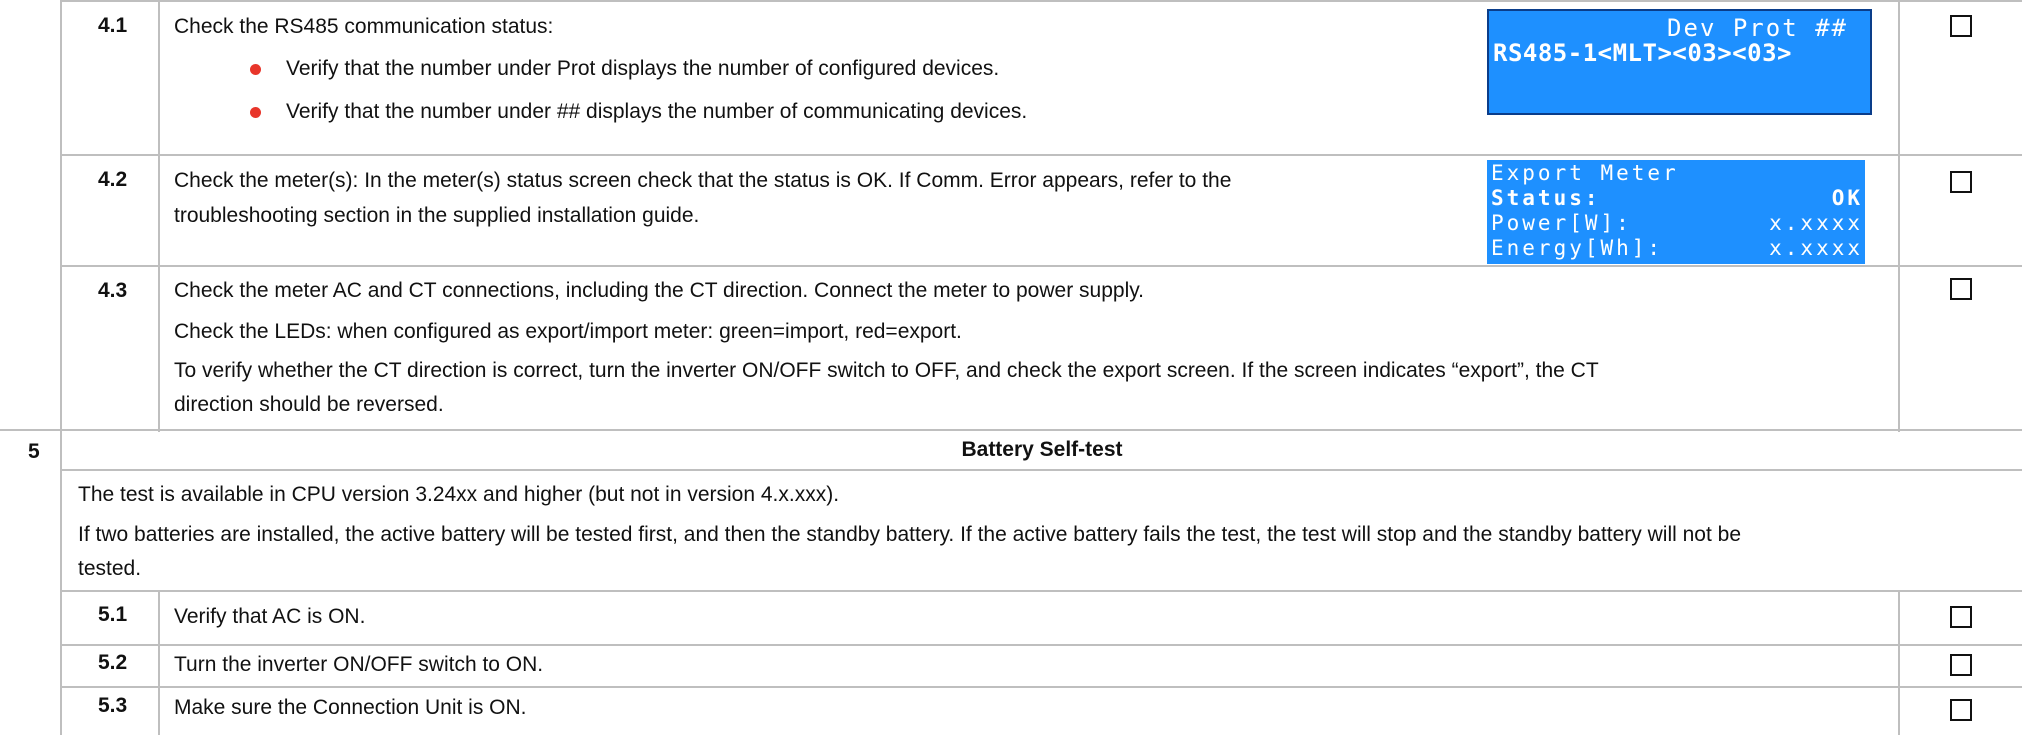 The height and width of the screenshot is (735, 2022). What do you see at coordinates (270, 616) in the screenshot?
I see `step-text: Verify that AC is ON.` at bounding box center [270, 616].